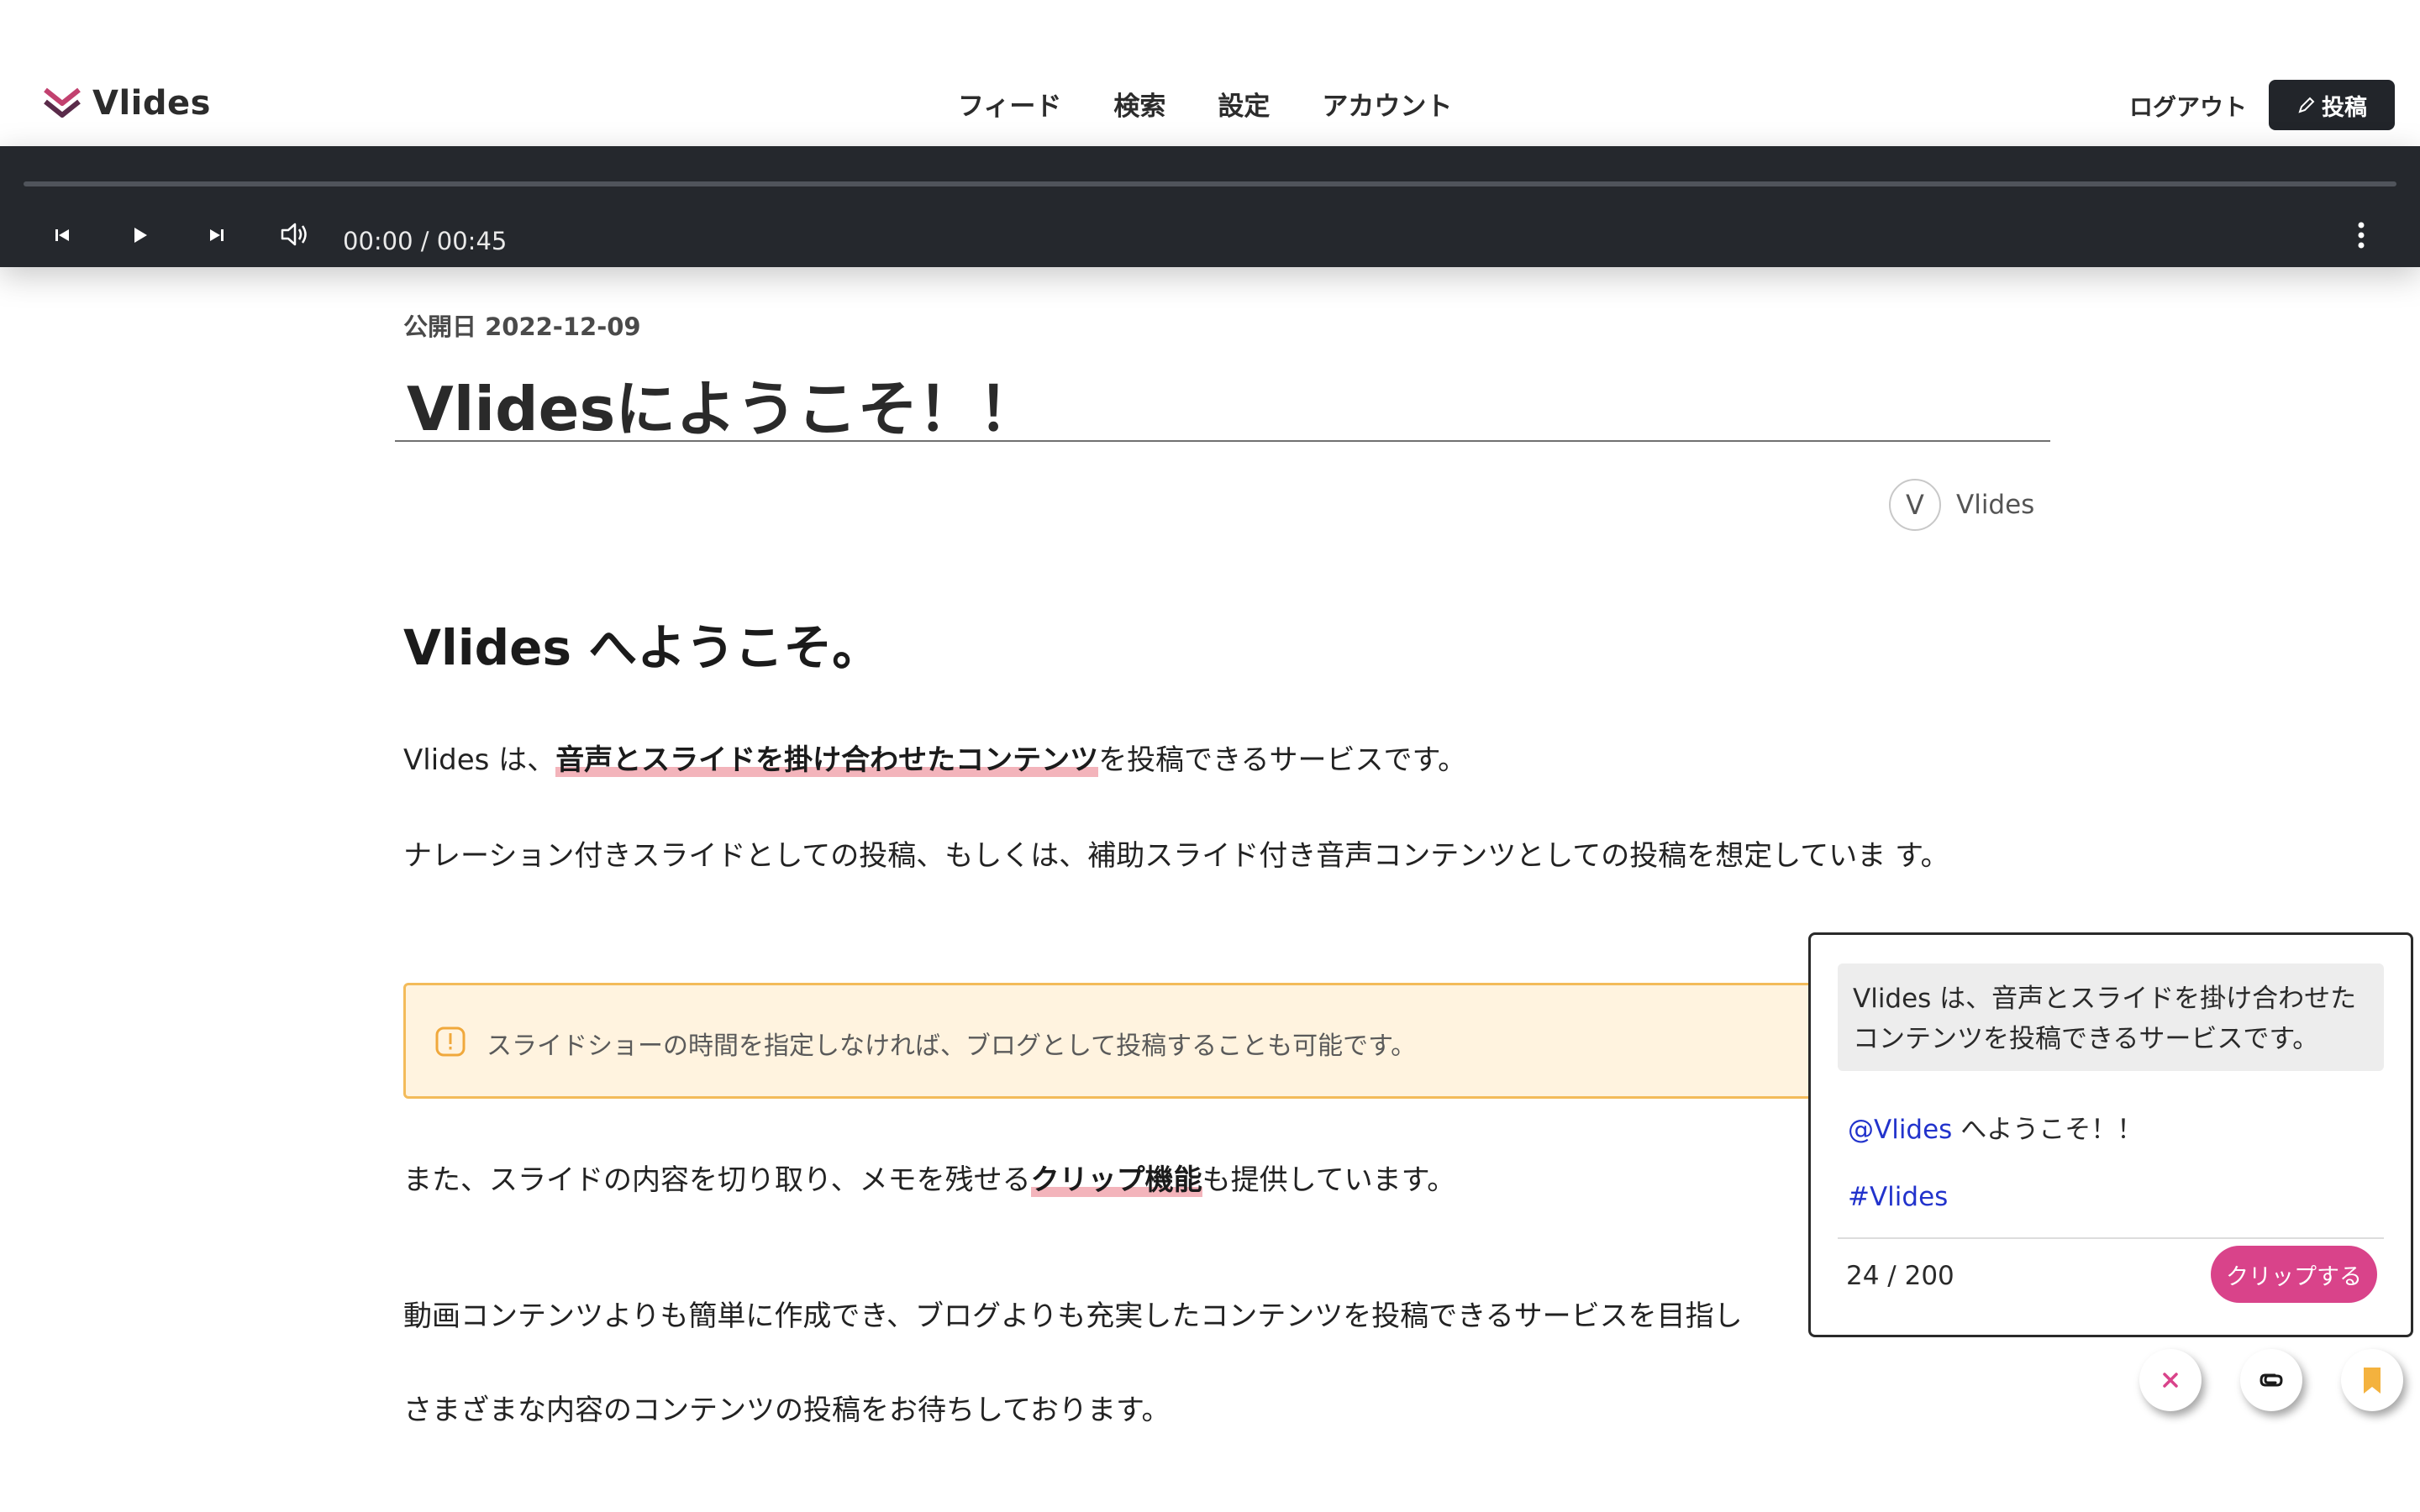 The image size is (2420, 1512). I want to click on highlight-clip-feature: クリップ機能, so click(1116, 1180).